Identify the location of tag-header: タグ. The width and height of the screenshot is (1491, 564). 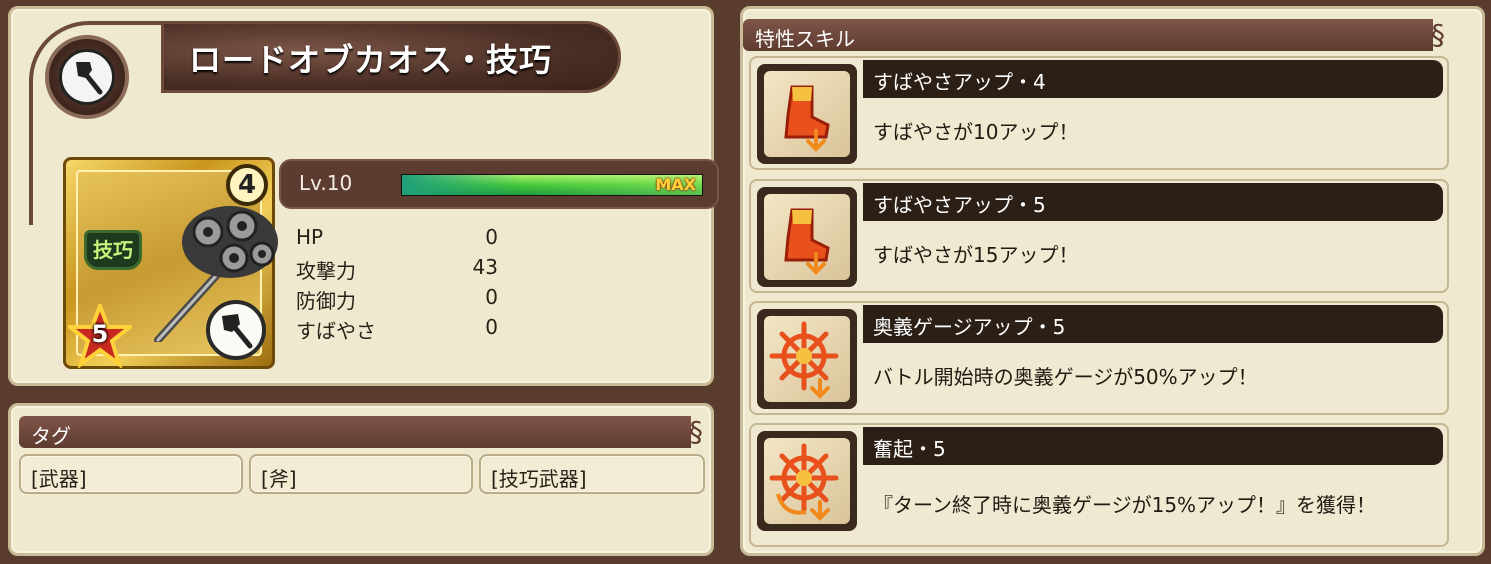
(355, 432).